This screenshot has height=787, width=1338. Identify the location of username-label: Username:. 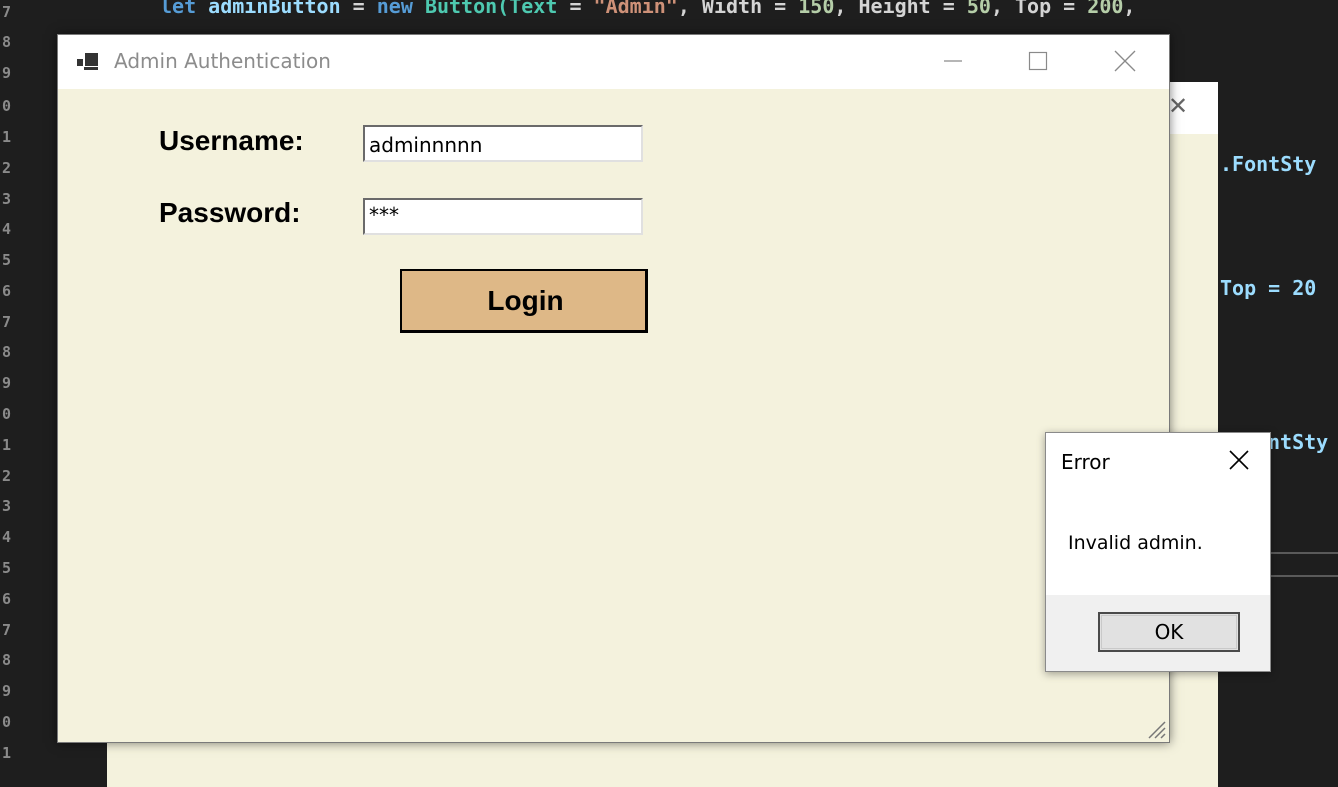
(231, 140).